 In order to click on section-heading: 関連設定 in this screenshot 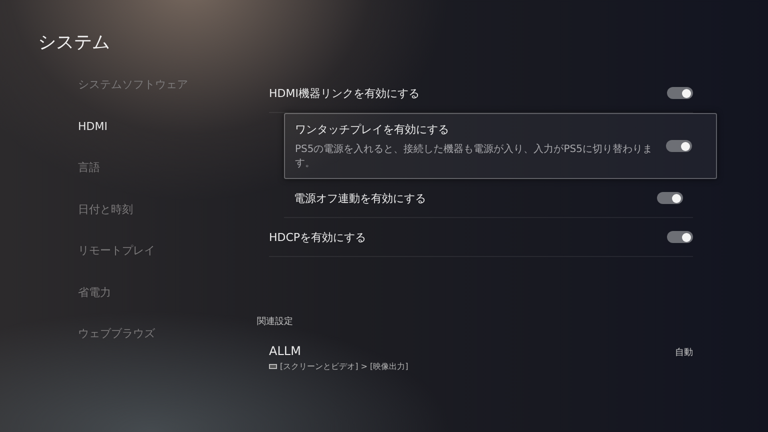, I will do `click(275, 322)`.